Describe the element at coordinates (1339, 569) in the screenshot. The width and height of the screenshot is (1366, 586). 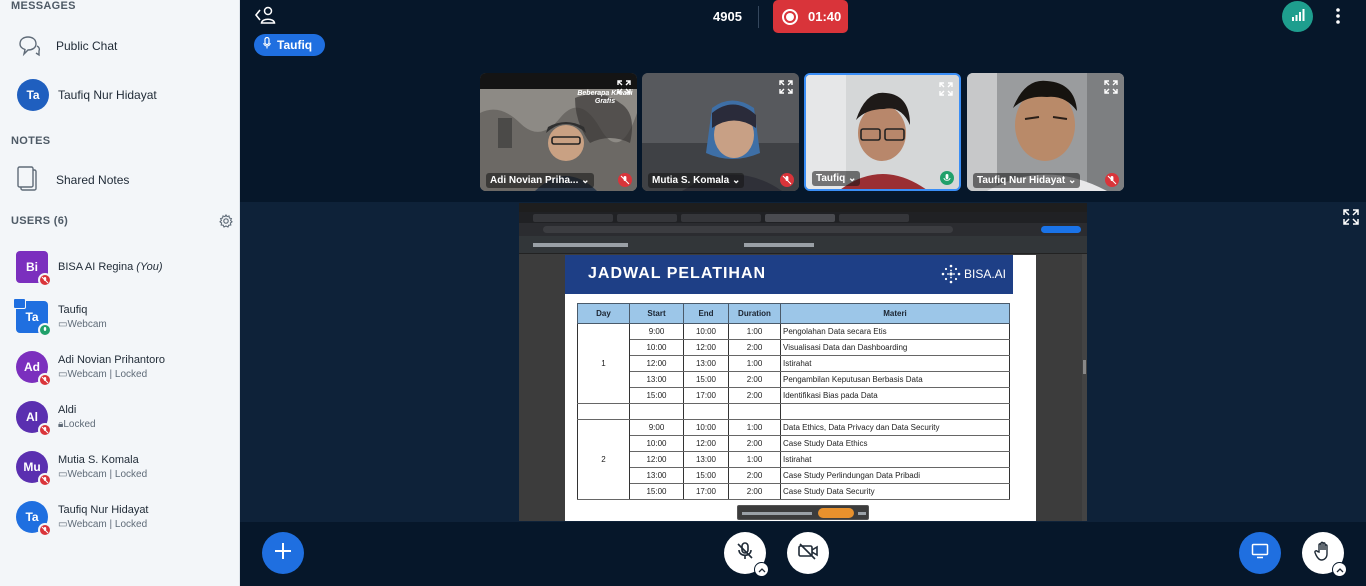
I see `reactions-chevron-icon` at that location.